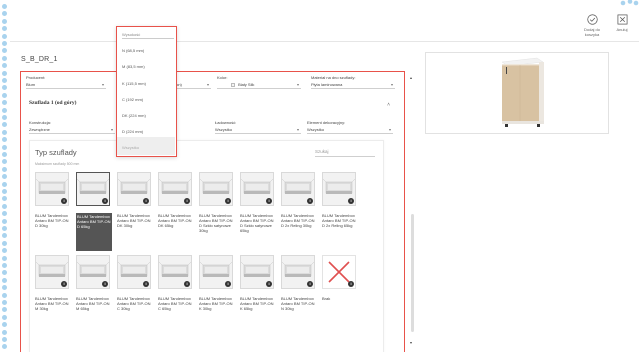 This screenshot has width=639, height=352. Describe the element at coordinates (592, 25) in the screenshot. I see `add-to-cart-button: Dodaj do koszyka` at that location.